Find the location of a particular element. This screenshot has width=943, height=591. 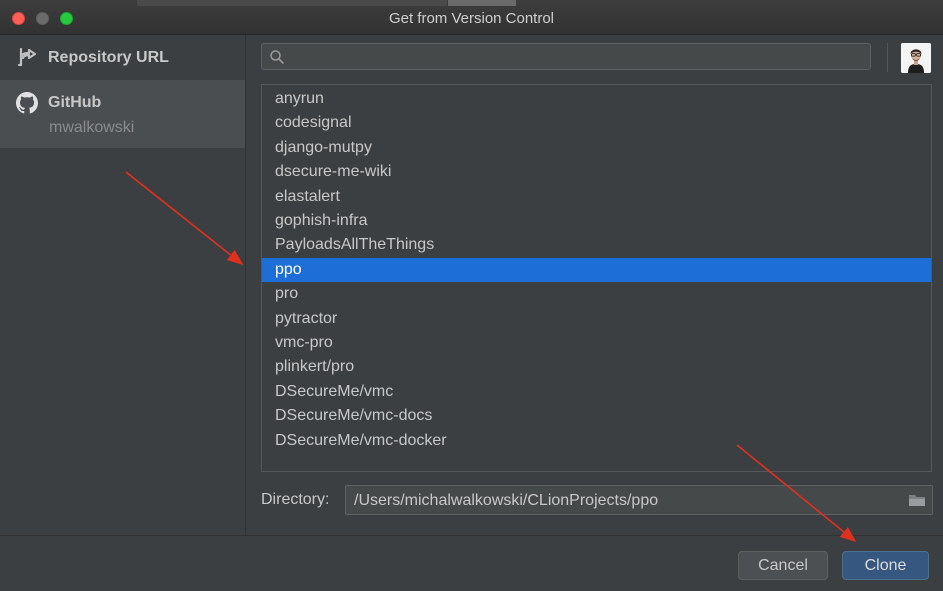

repository-search is located at coordinates (566, 56).